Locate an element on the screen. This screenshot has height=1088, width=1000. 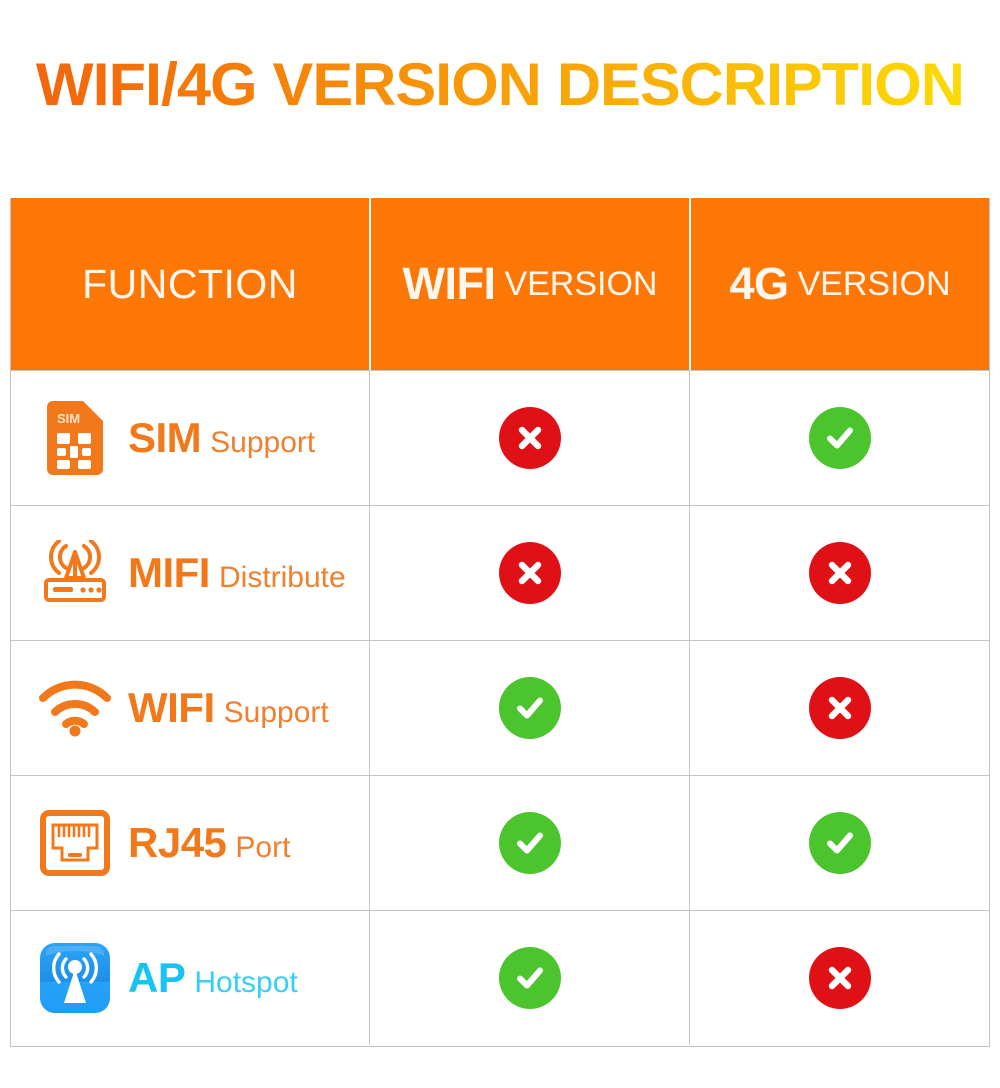
cell-function-sim: SIM SIM Support is located at coordinates (190, 438).